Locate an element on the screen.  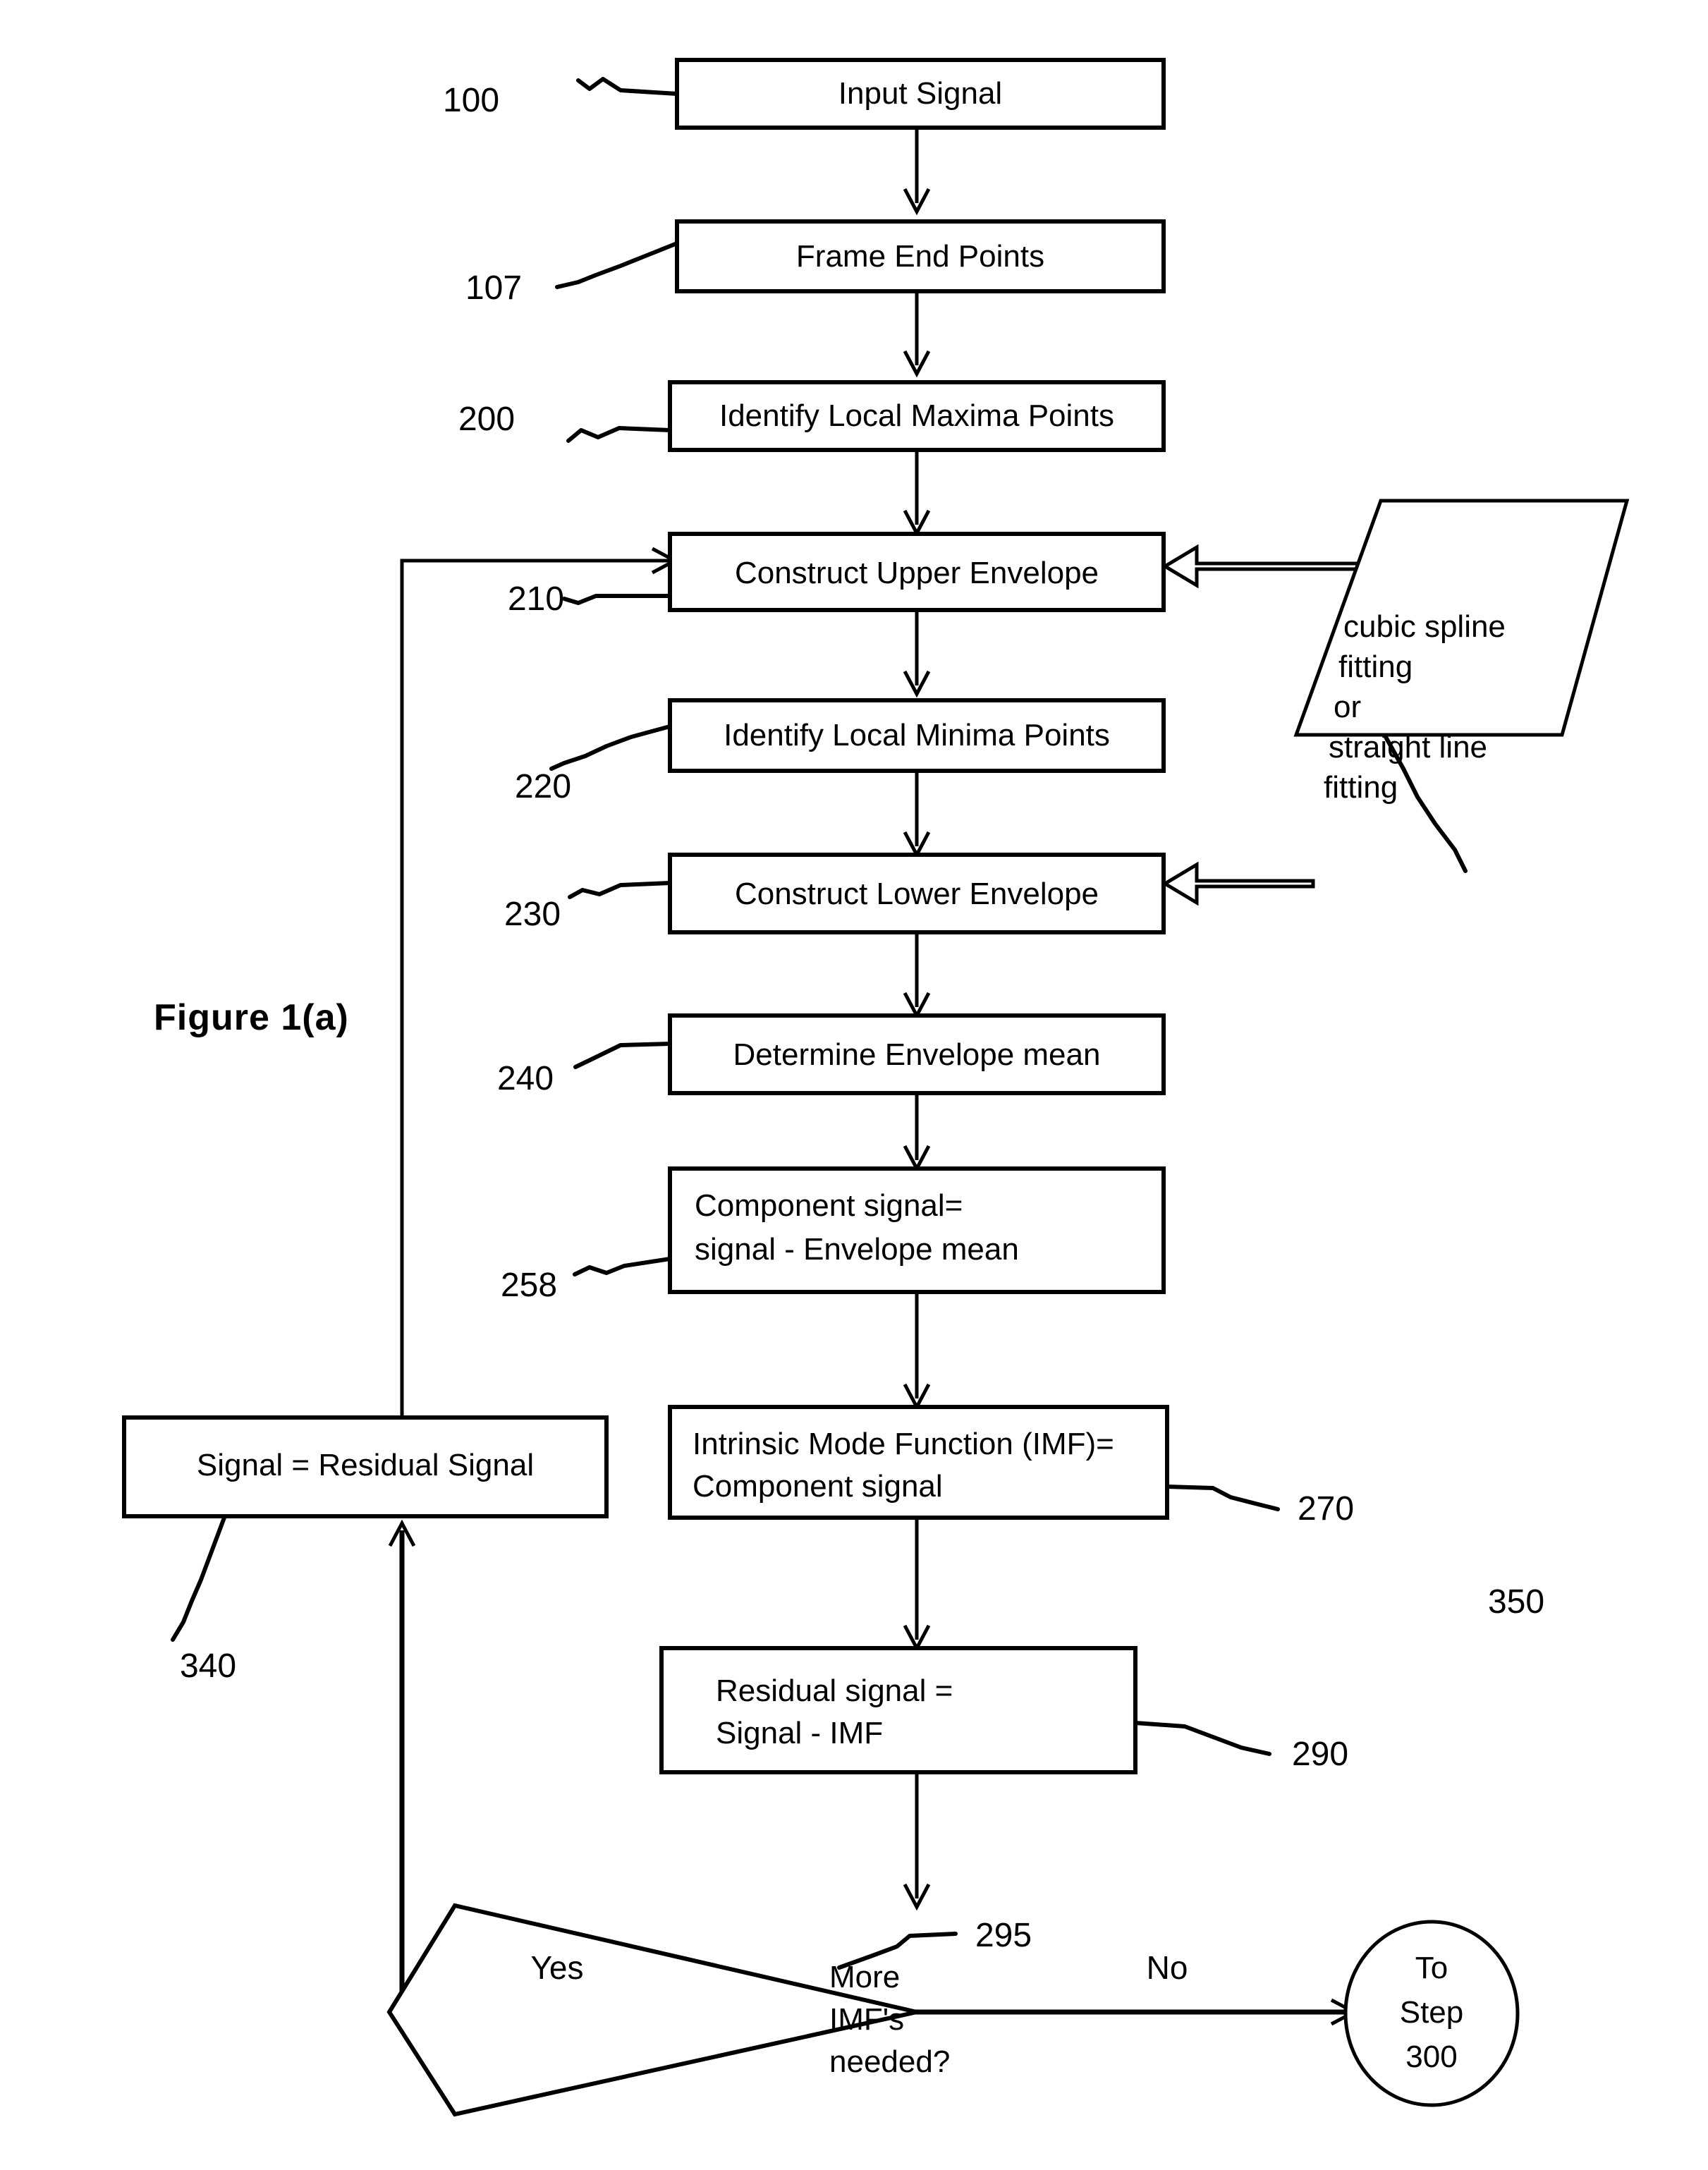
ref-number-340: 340 is located at coordinates (208, 1666).